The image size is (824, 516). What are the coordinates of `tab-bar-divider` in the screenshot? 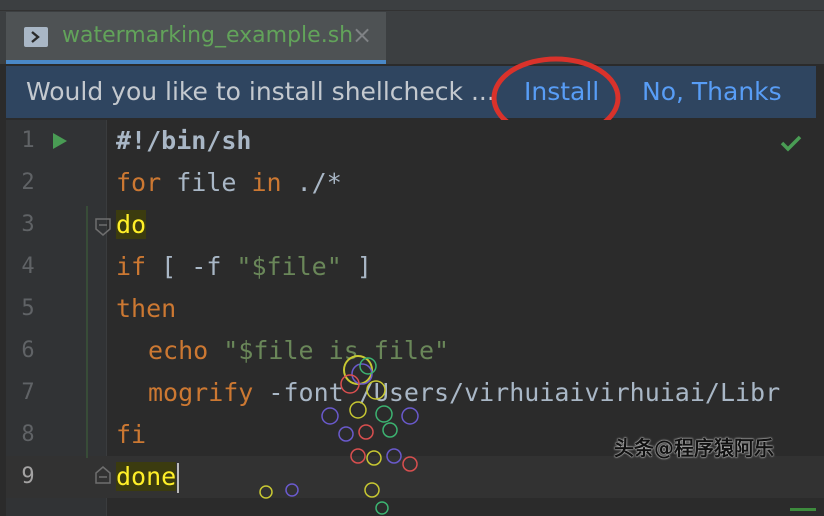 It's located at (412, 10).